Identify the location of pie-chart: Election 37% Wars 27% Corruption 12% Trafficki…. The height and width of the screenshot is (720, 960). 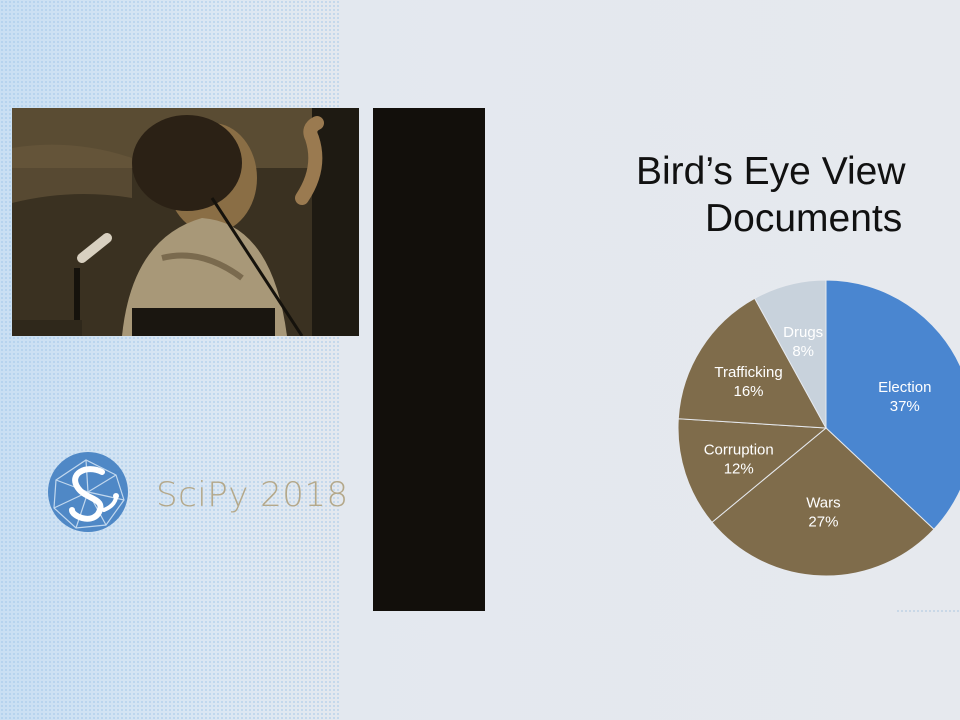
(818, 428).